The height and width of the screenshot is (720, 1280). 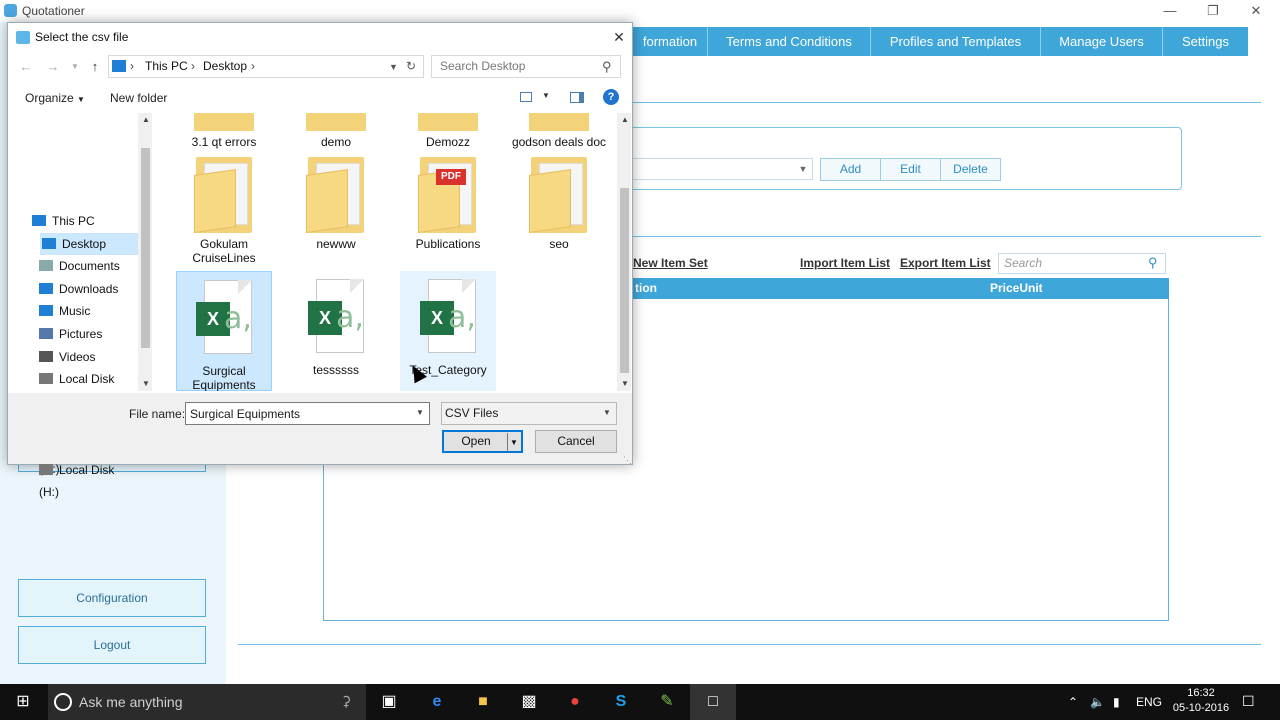 I want to click on new-item-set-link: New Item Set, so click(x=670, y=263).